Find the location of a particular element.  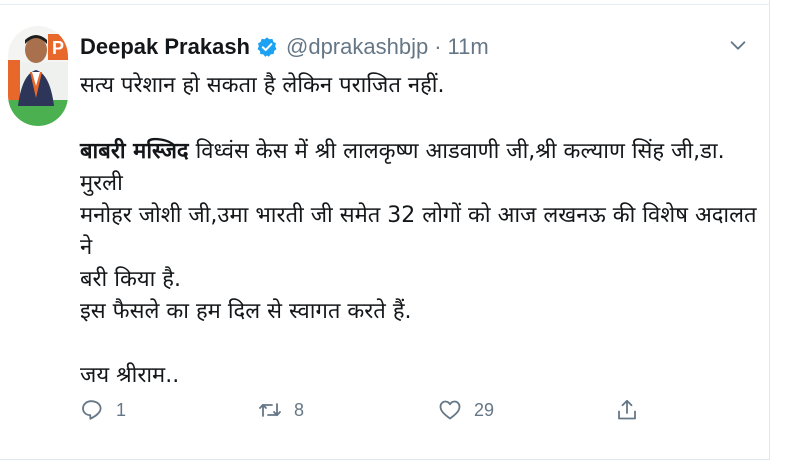

svg-text: P is located at coordinates (58, 48).